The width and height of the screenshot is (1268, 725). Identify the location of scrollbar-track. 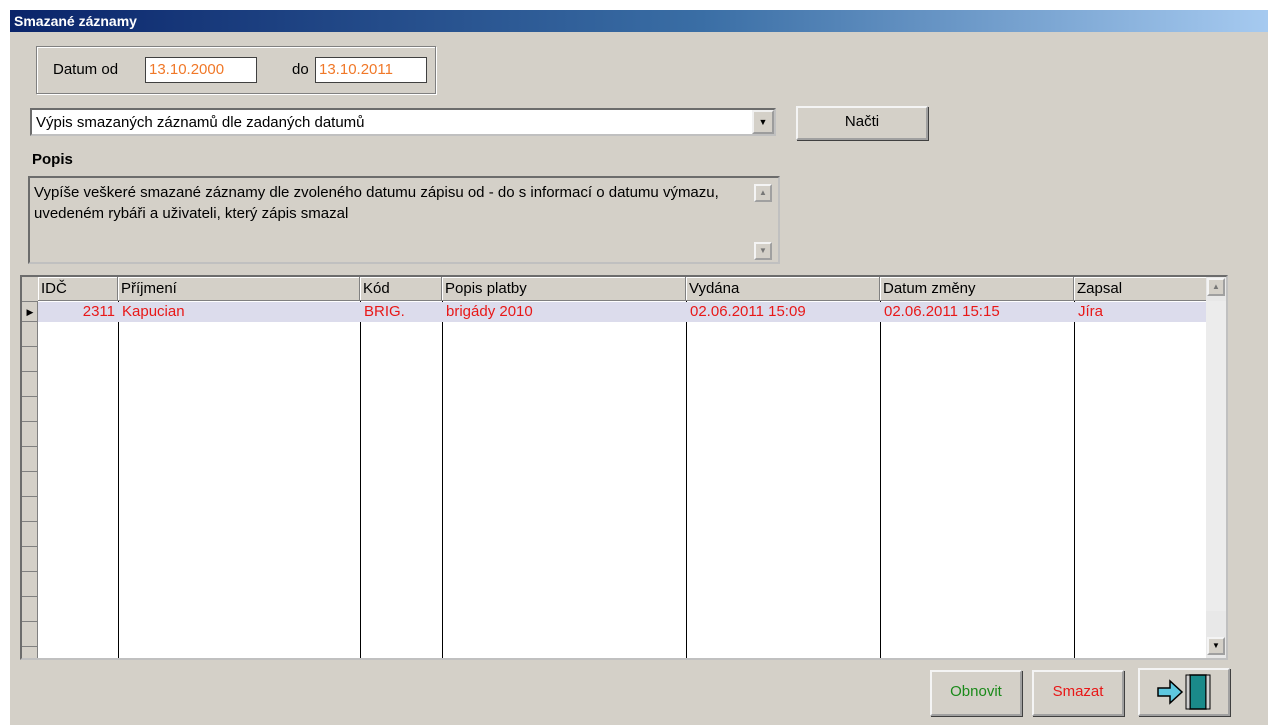
(1216, 456).